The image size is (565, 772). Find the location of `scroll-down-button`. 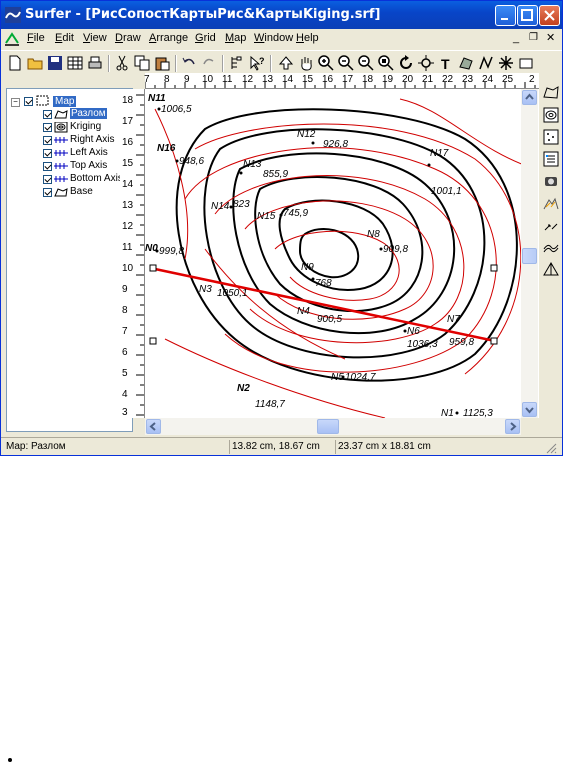

scroll-down-button is located at coordinates (529, 409).